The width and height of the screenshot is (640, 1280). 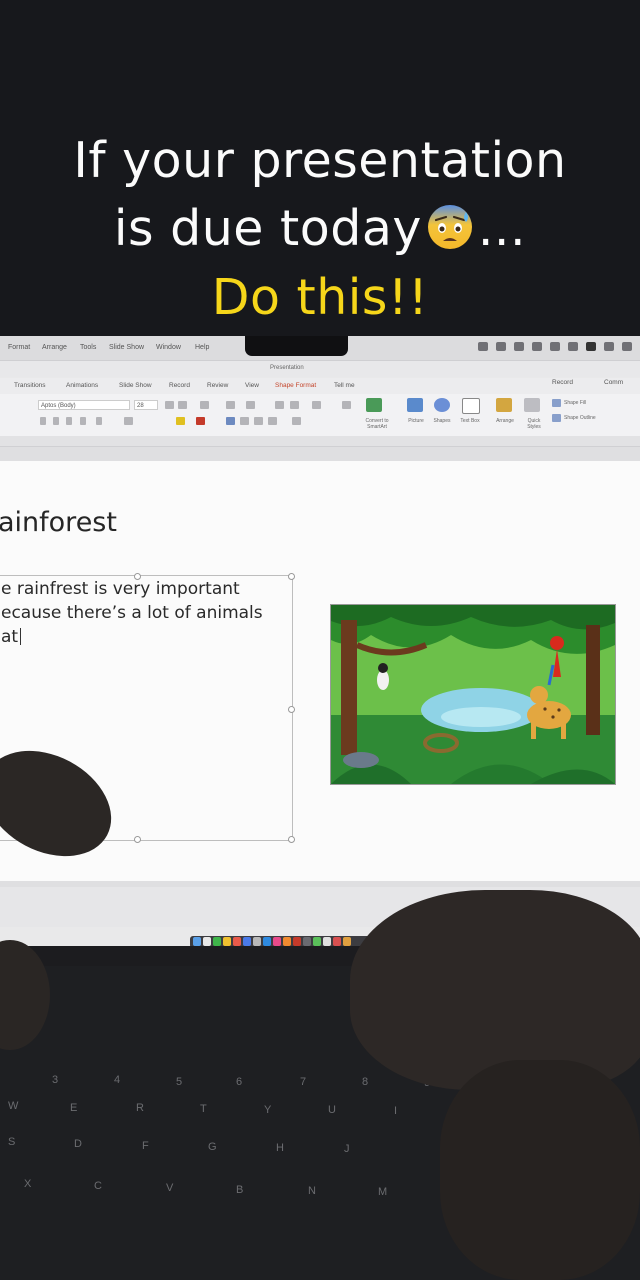 I want to click on smartart-icon, so click(x=374, y=405).